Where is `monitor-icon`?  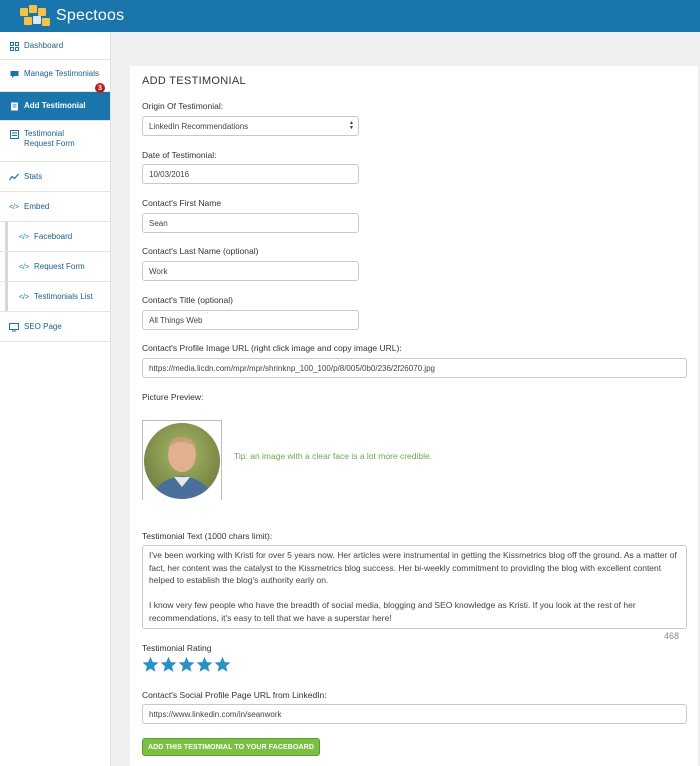 monitor-icon is located at coordinates (14, 327).